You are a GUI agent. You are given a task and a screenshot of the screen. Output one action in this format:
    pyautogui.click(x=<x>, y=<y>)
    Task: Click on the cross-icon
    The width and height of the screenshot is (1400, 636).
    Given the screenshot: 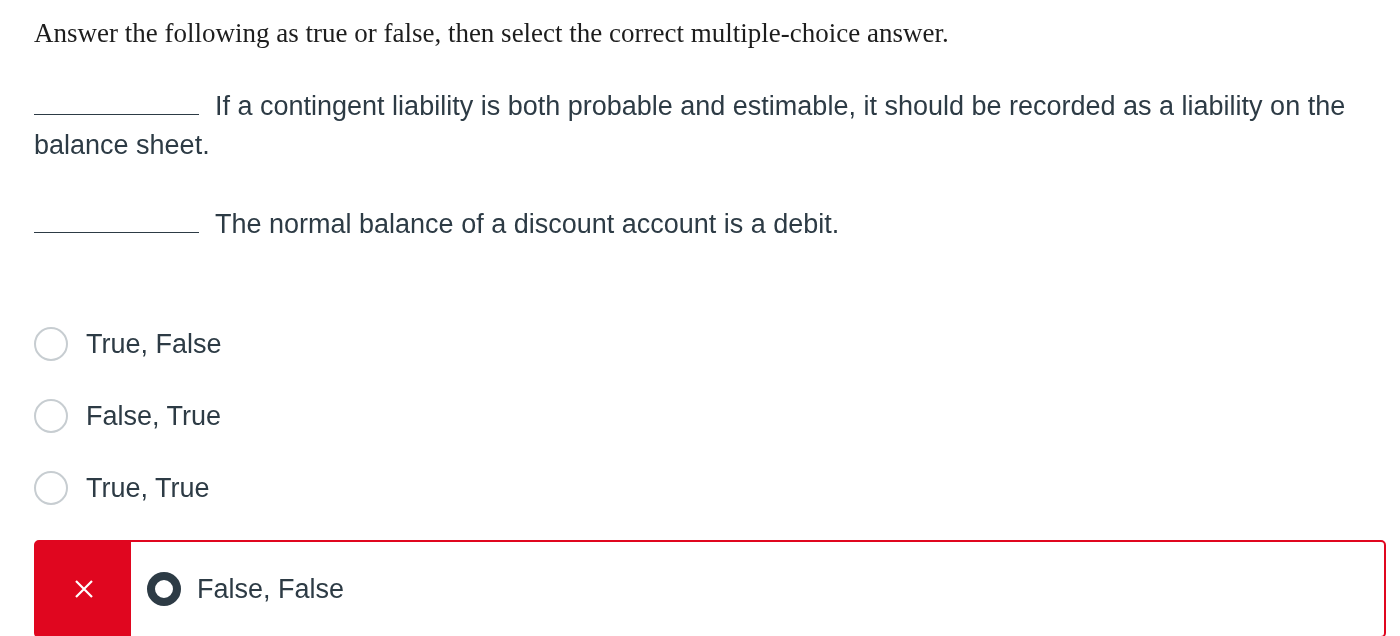 What is the action you would take?
    pyautogui.click(x=83, y=589)
    